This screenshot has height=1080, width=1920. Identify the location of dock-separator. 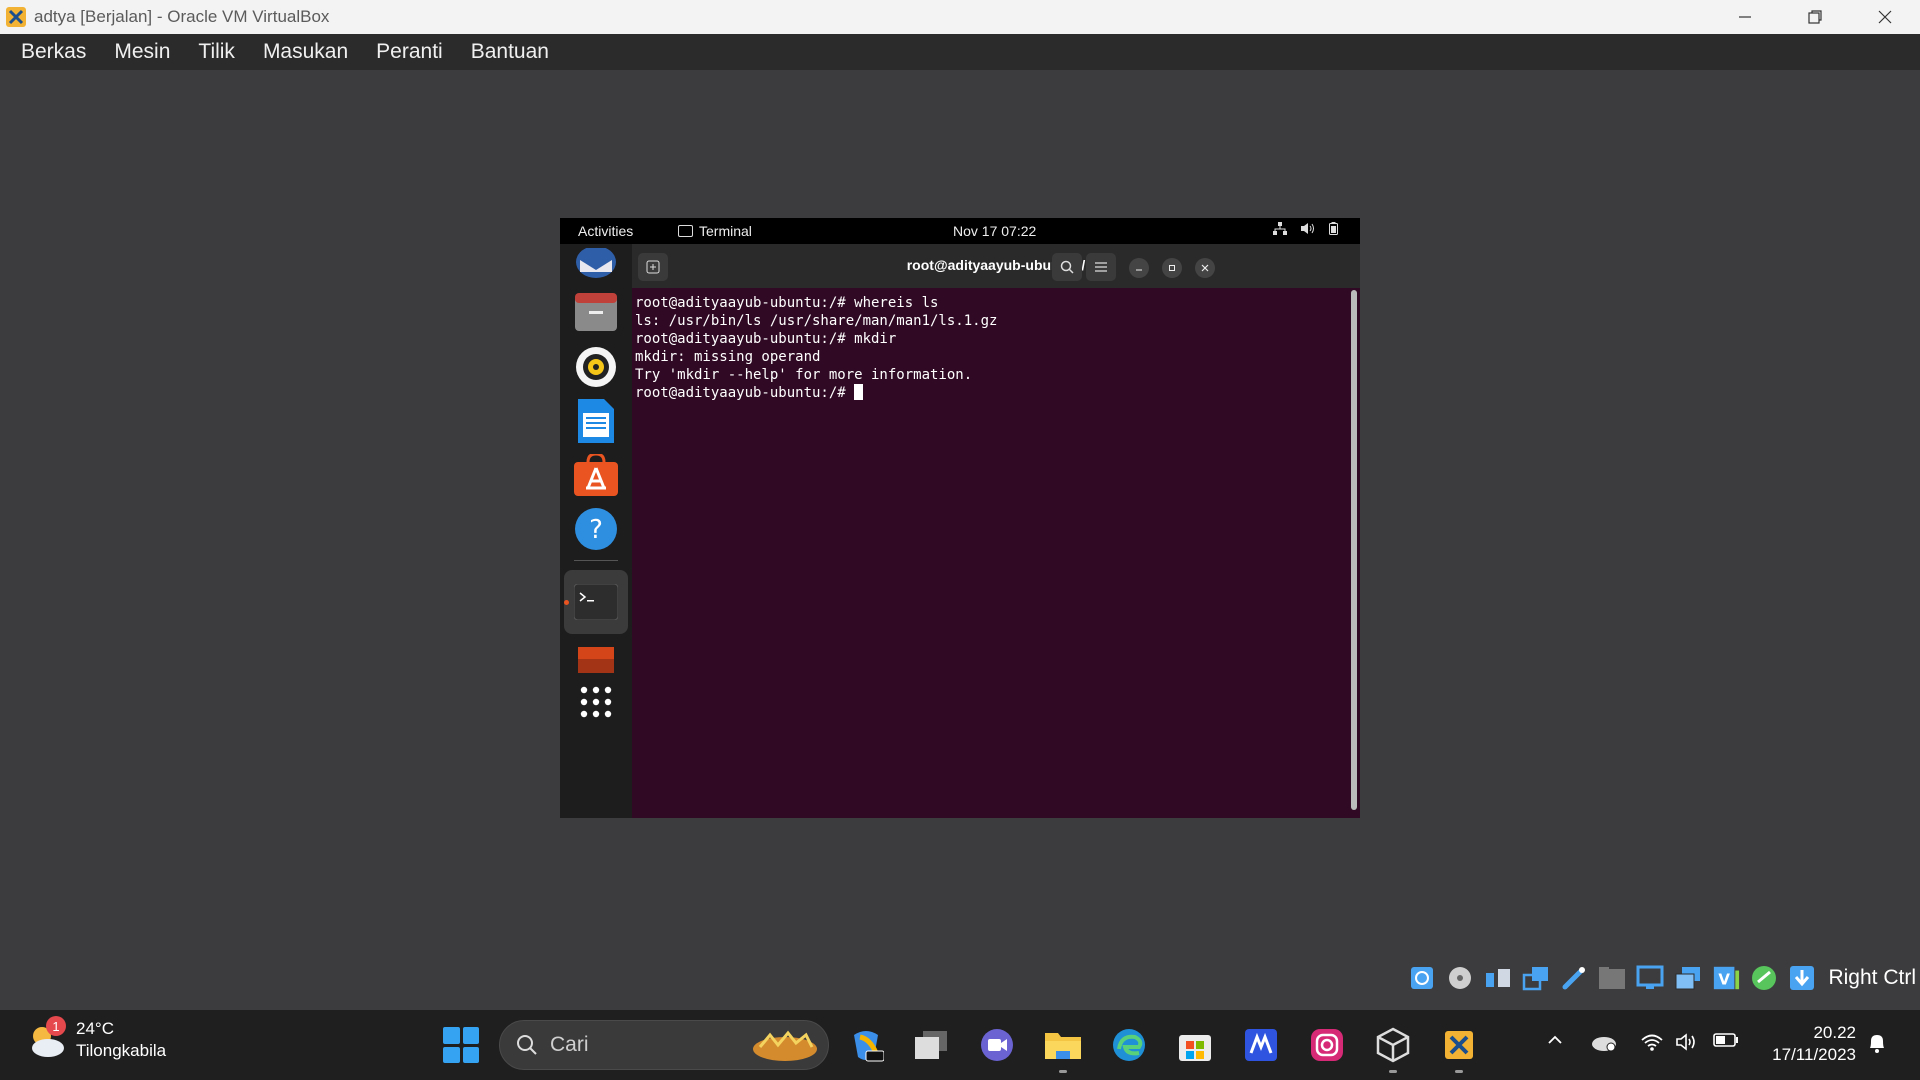
(596, 560).